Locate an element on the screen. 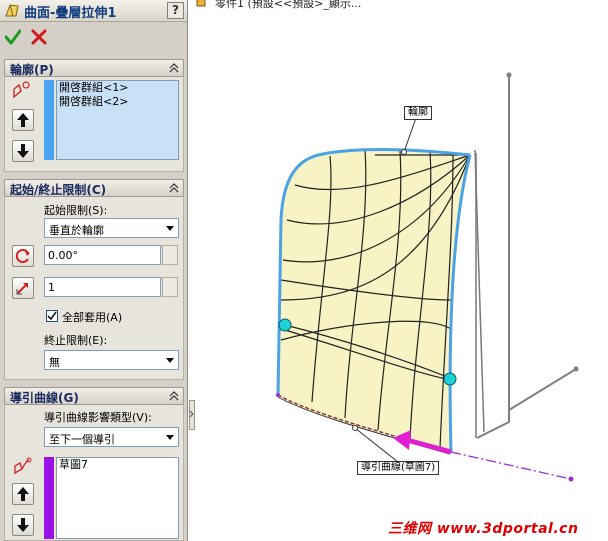 The width and height of the screenshot is (608, 541). tangent-length-field: 1 is located at coordinates (102, 287).